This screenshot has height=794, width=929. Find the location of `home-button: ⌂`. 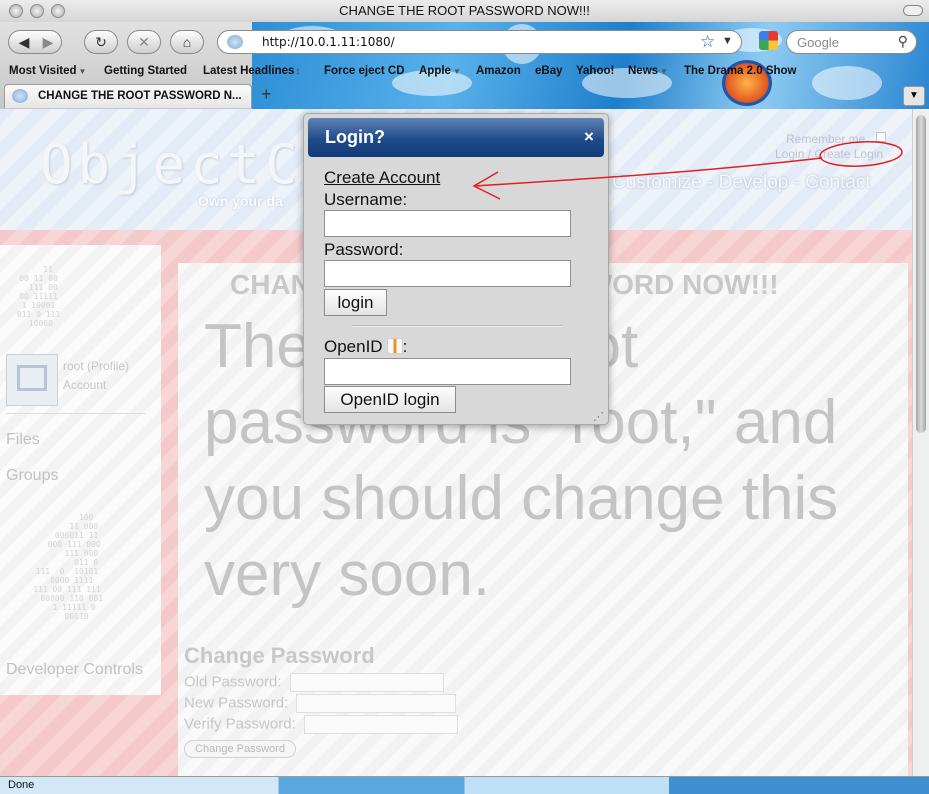

home-button: ⌂ is located at coordinates (187, 42).